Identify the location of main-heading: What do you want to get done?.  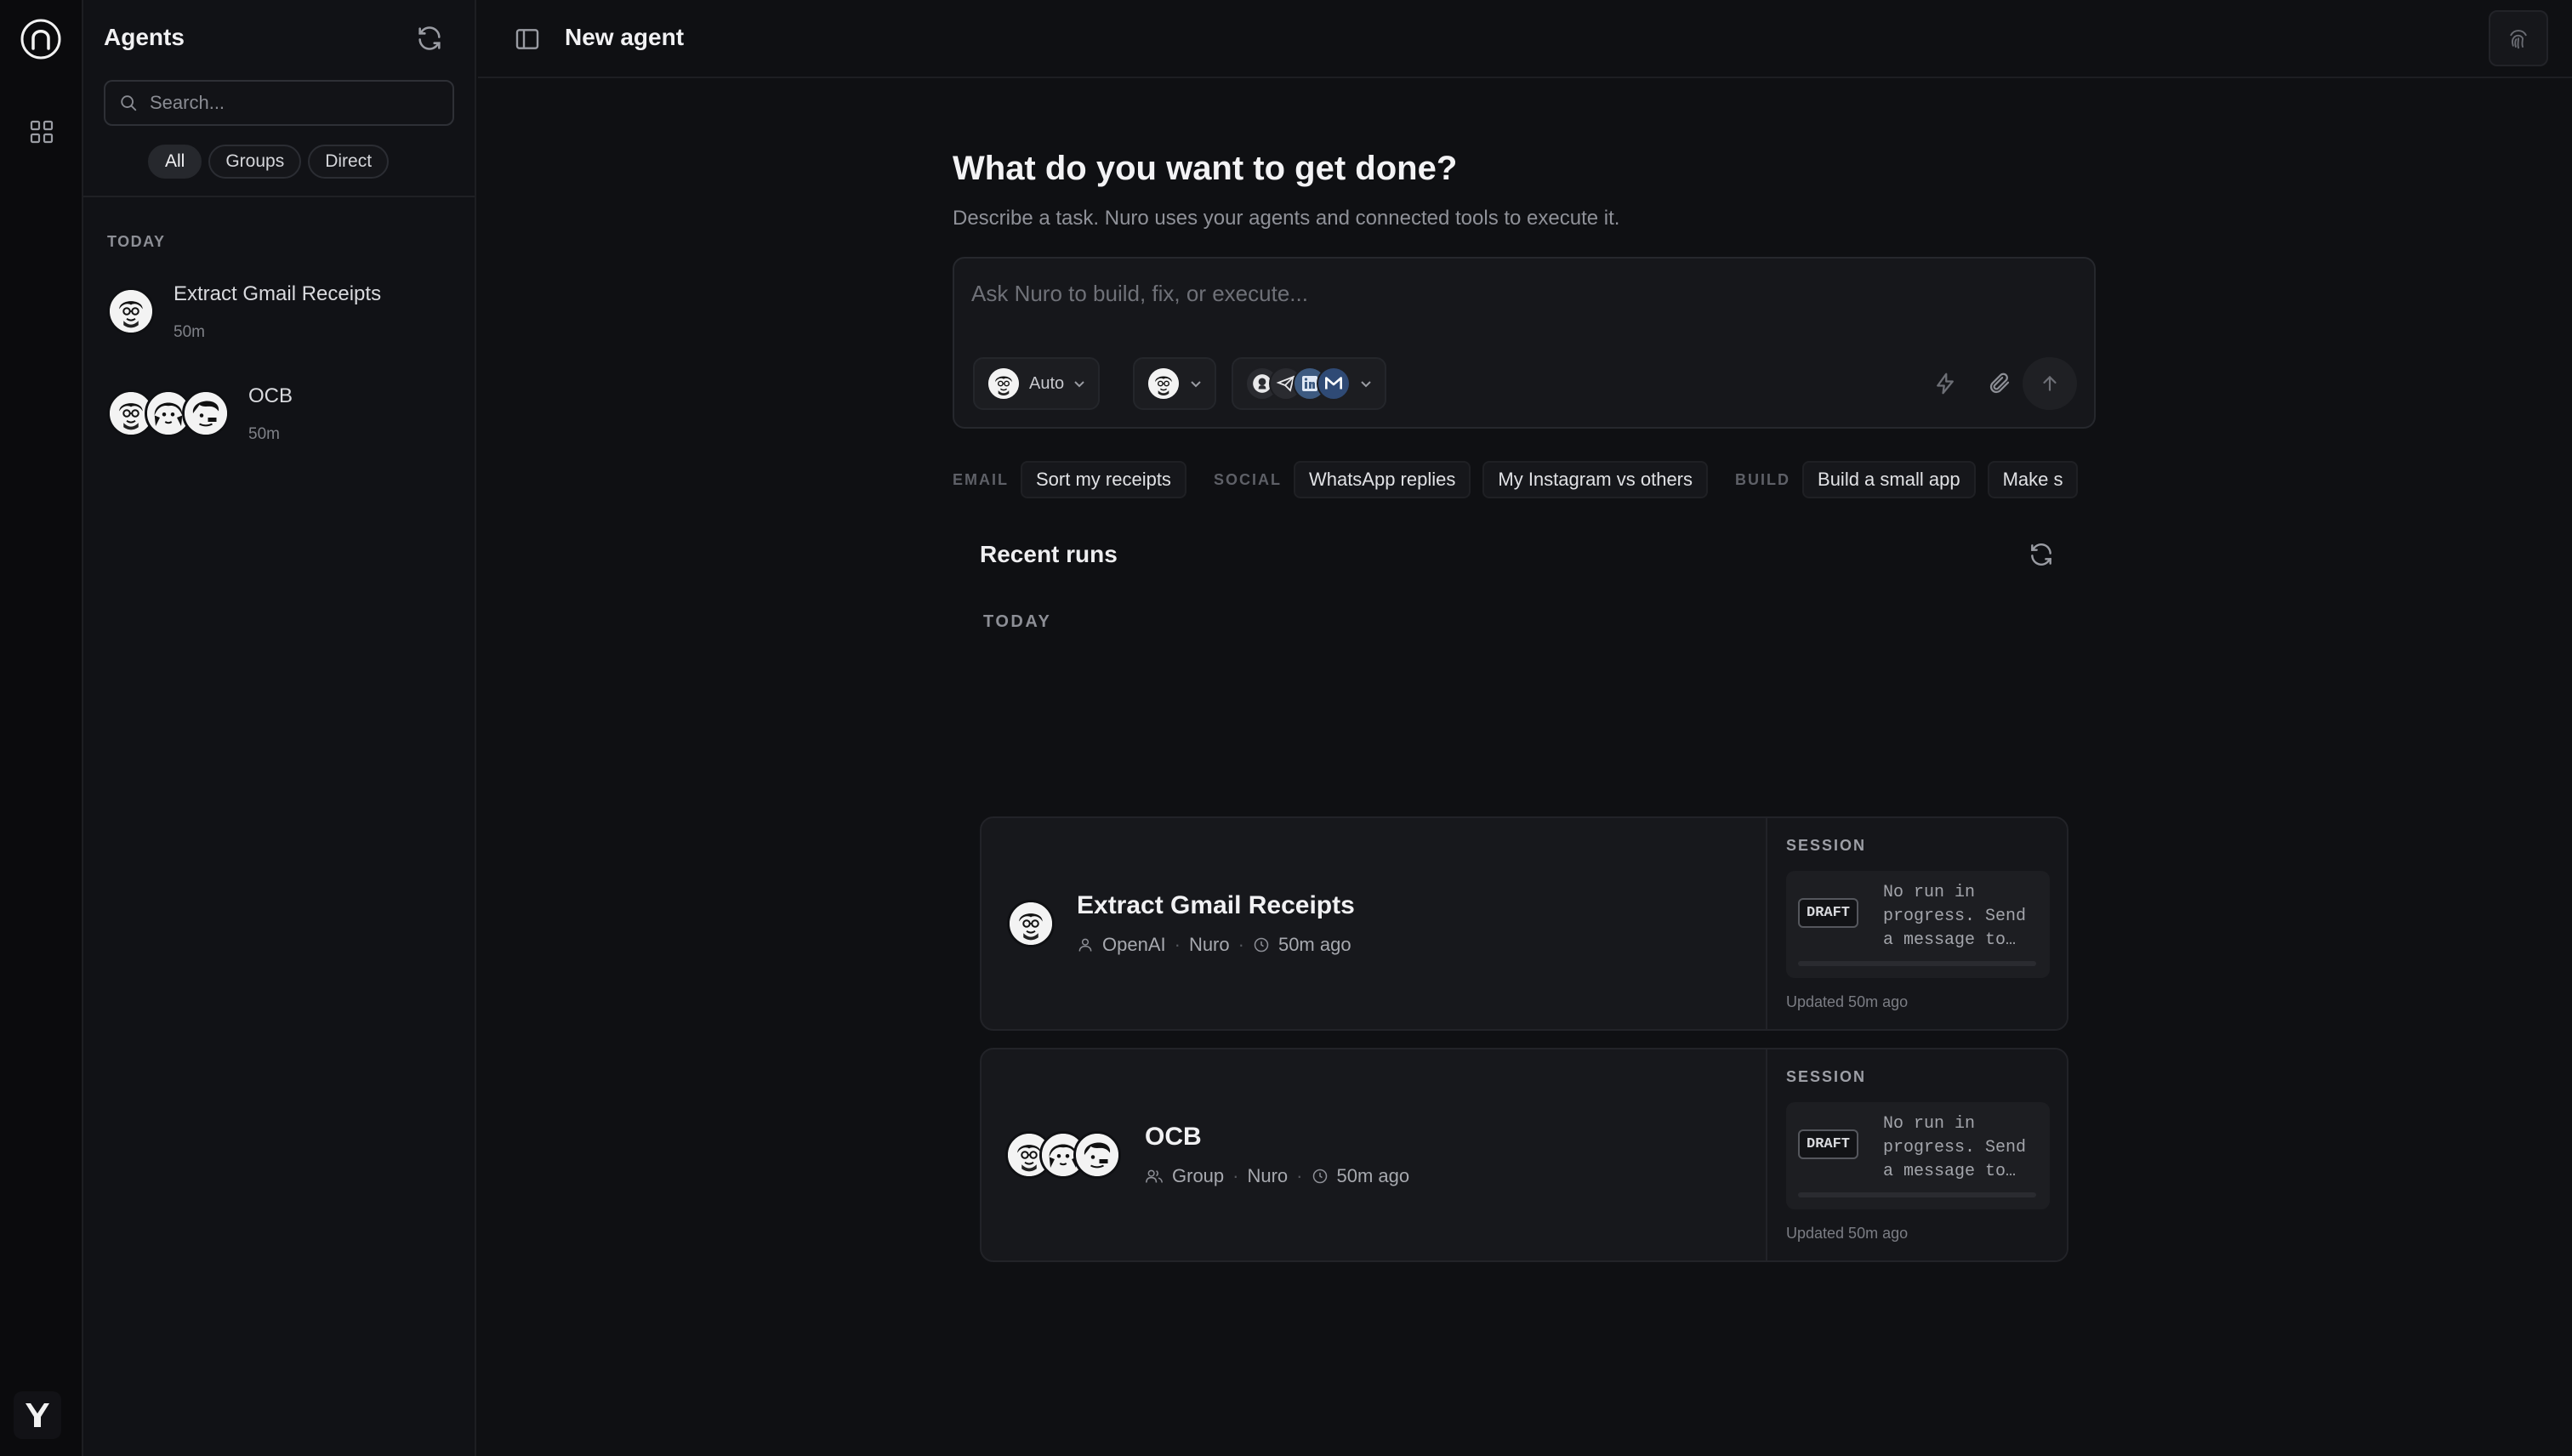
(1206, 168).